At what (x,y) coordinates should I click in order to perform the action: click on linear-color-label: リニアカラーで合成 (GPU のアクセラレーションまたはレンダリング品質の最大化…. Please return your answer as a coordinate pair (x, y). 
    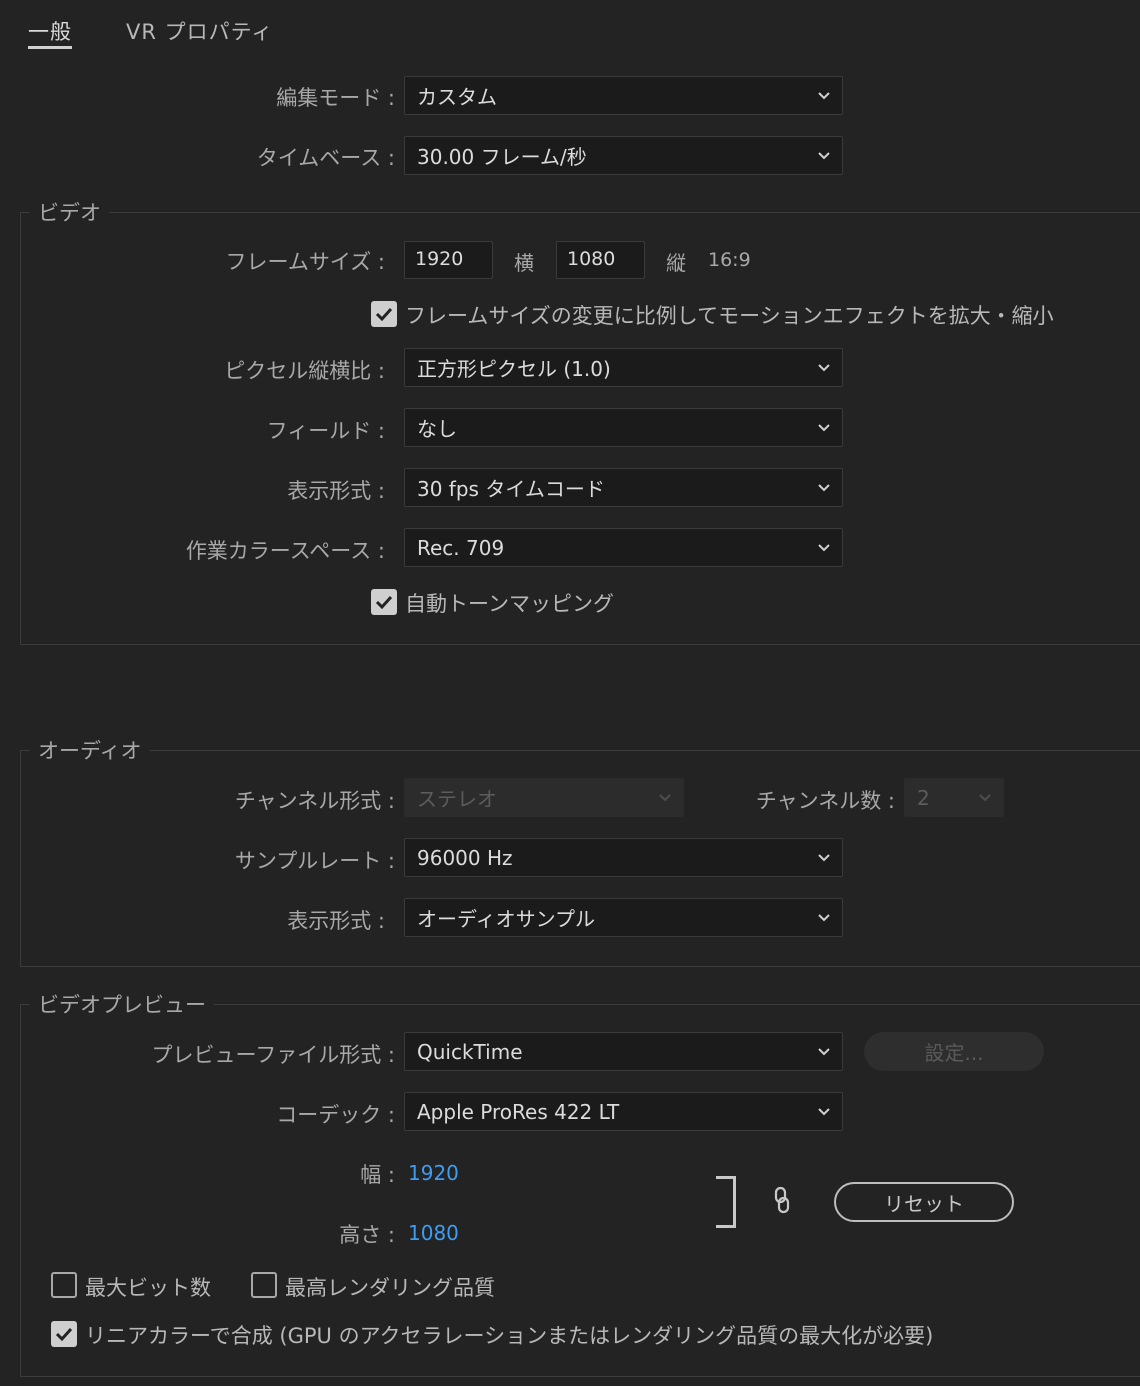
    Looking at the image, I should click on (509, 1336).